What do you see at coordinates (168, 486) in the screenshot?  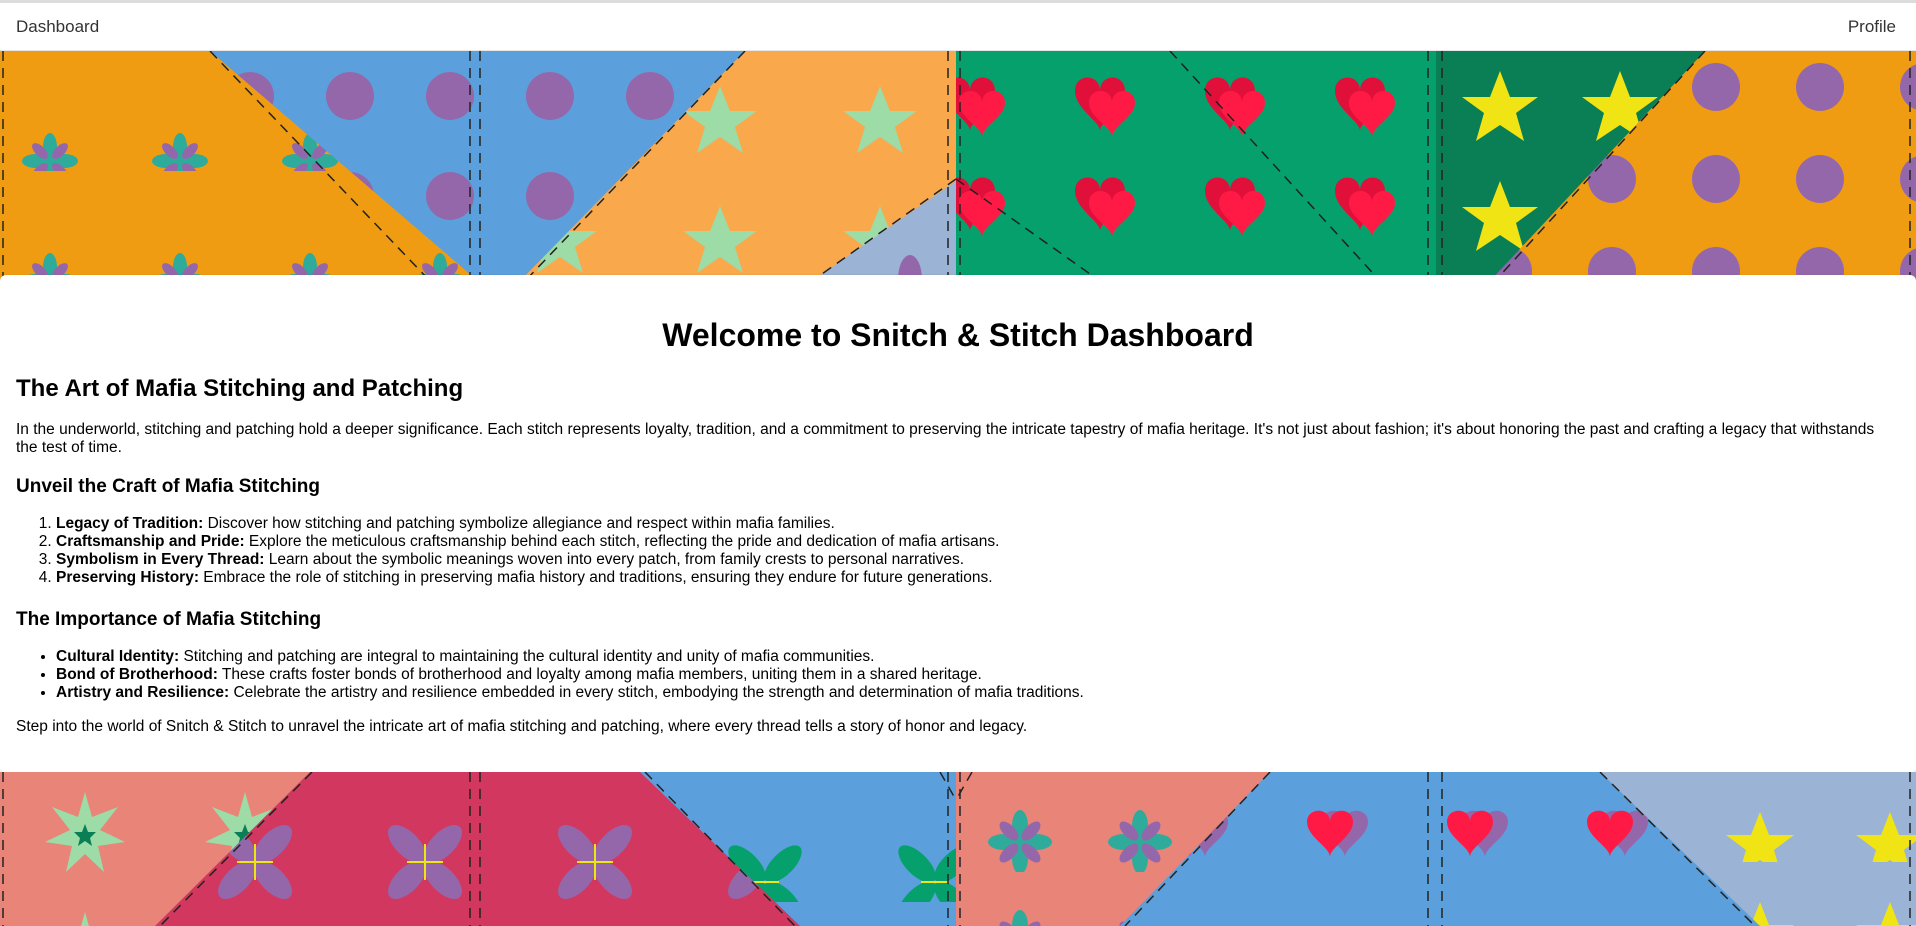 I see `section-heading-craft: Unveil the Craft of Mafia Stitching` at bounding box center [168, 486].